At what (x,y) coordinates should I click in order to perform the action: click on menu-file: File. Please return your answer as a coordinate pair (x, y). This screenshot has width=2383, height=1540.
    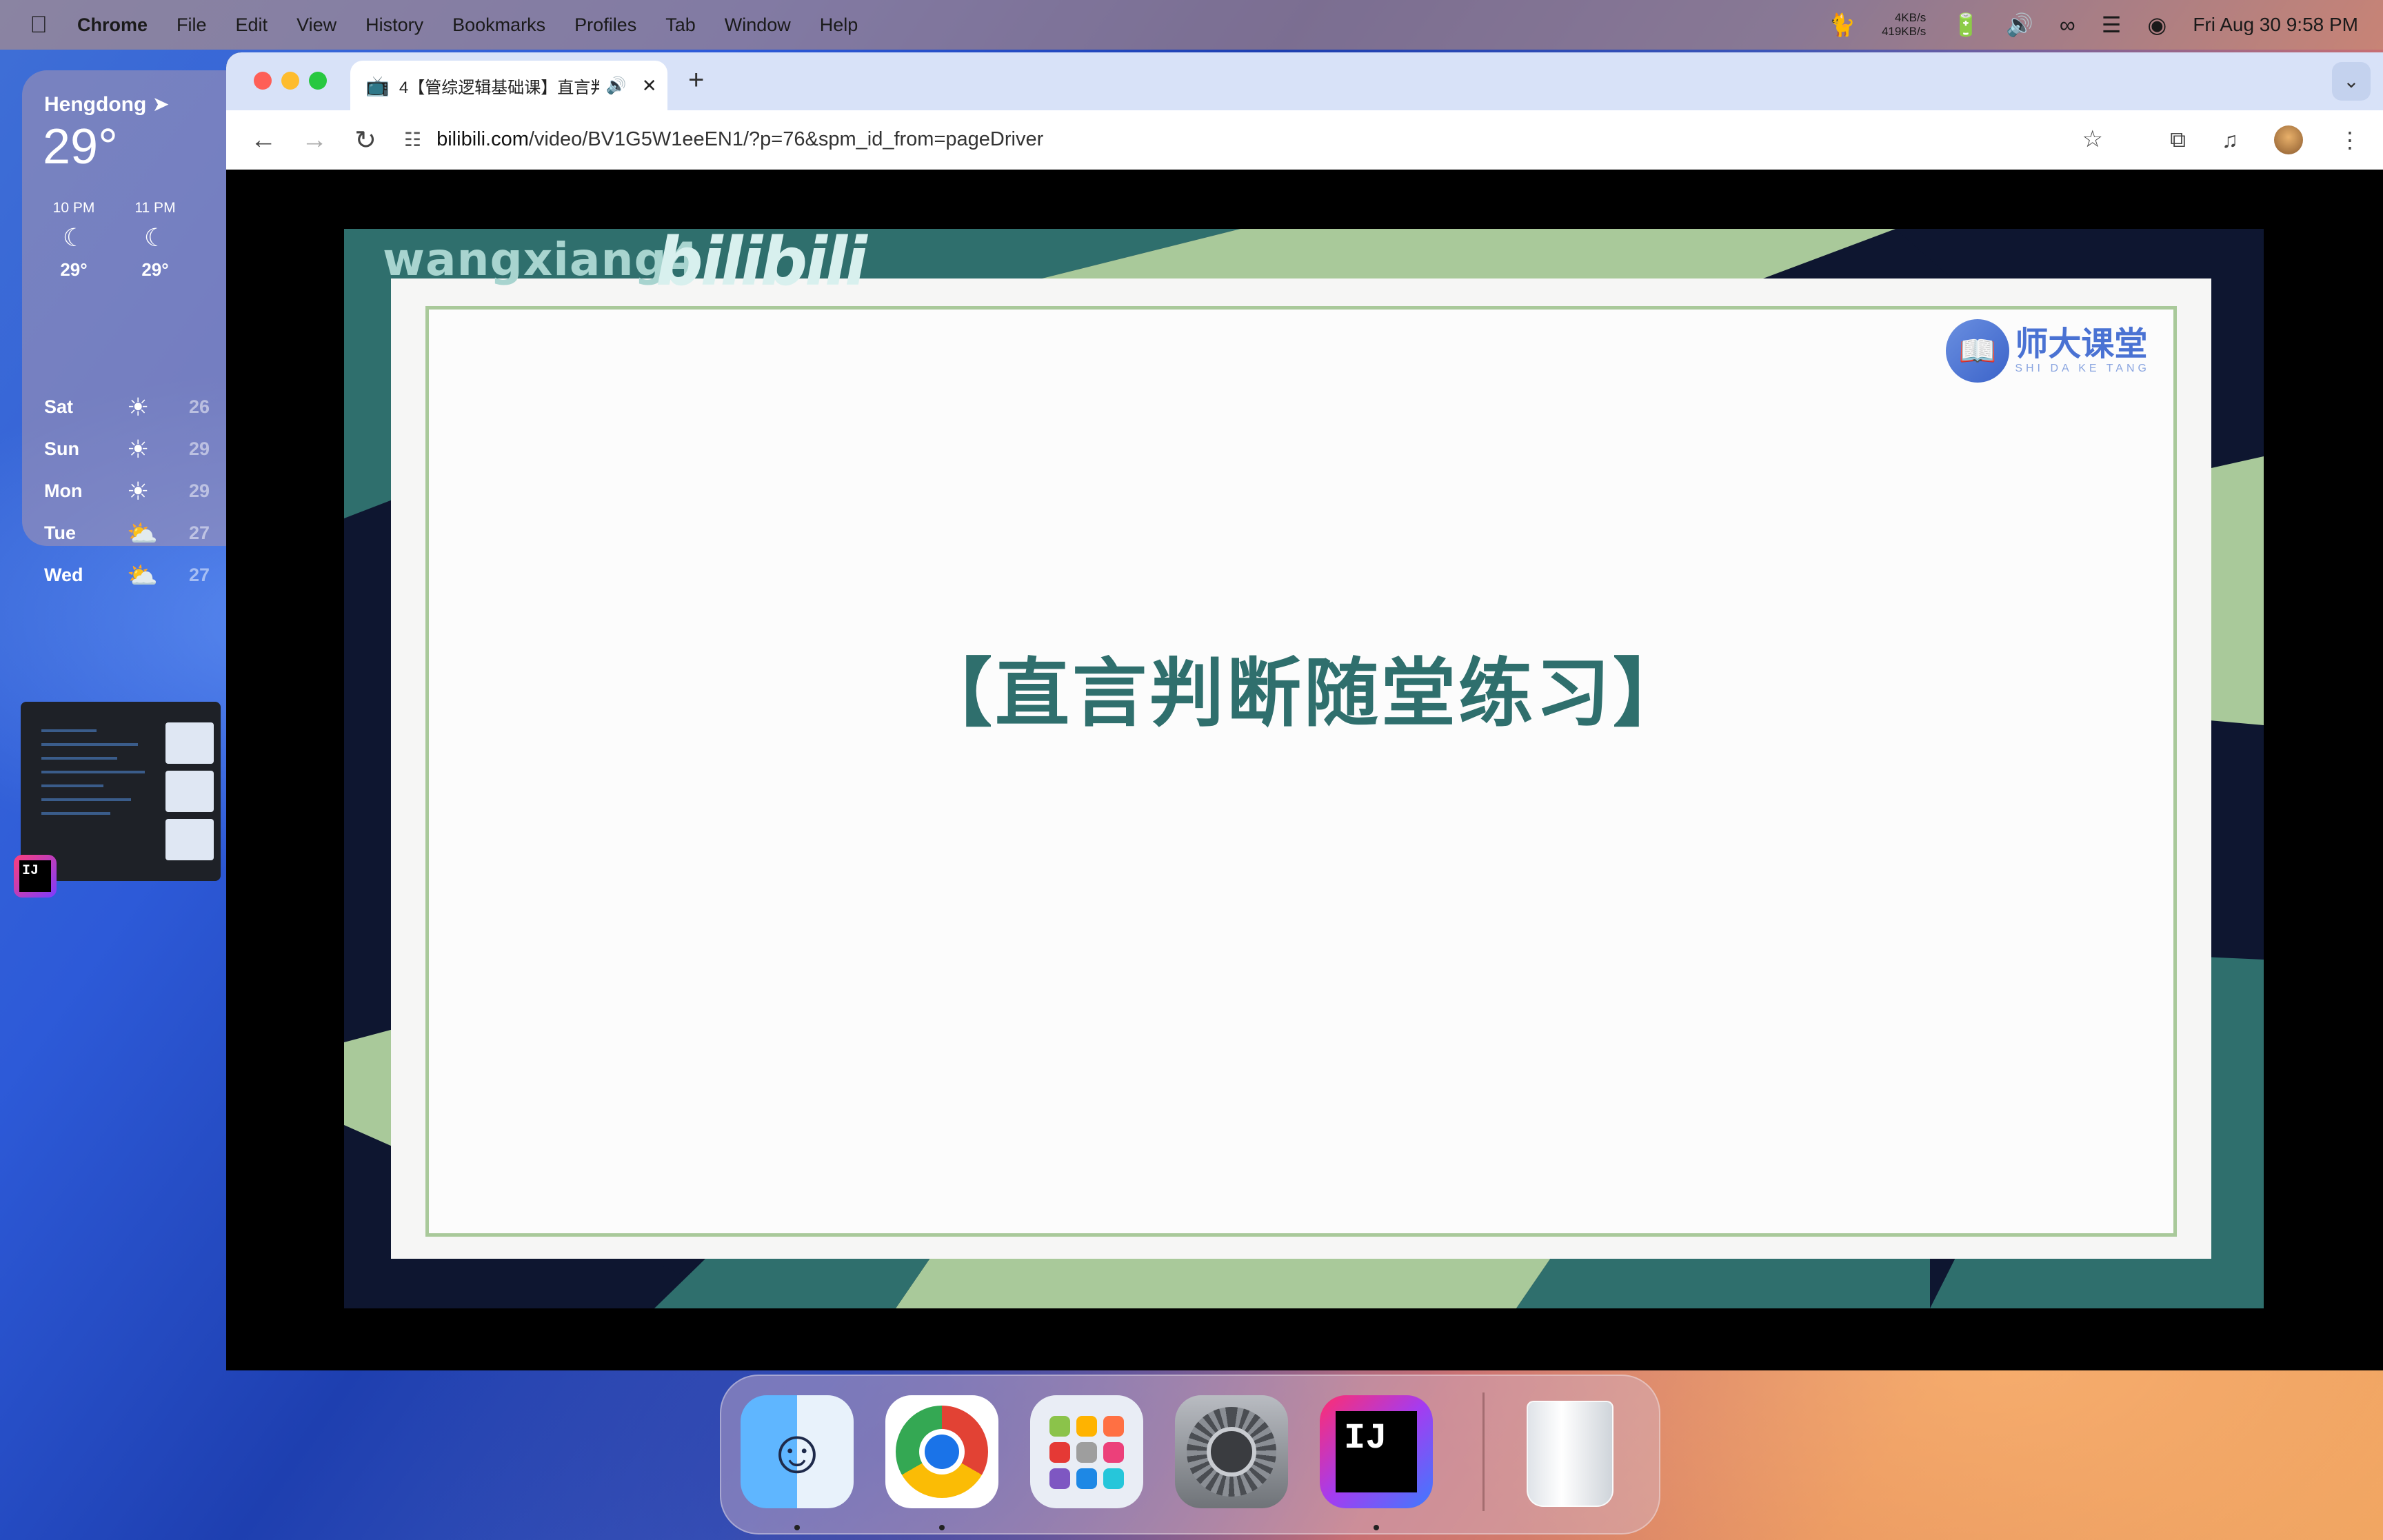
    Looking at the image, I should click on (192, 25).